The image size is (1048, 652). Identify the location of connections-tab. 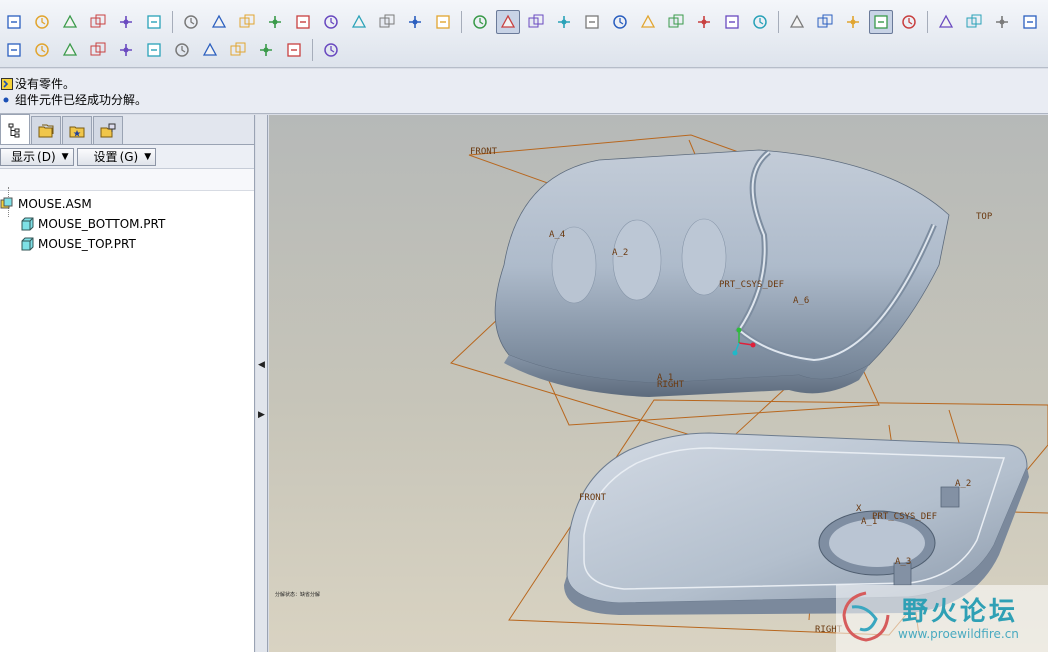
(108, 130).